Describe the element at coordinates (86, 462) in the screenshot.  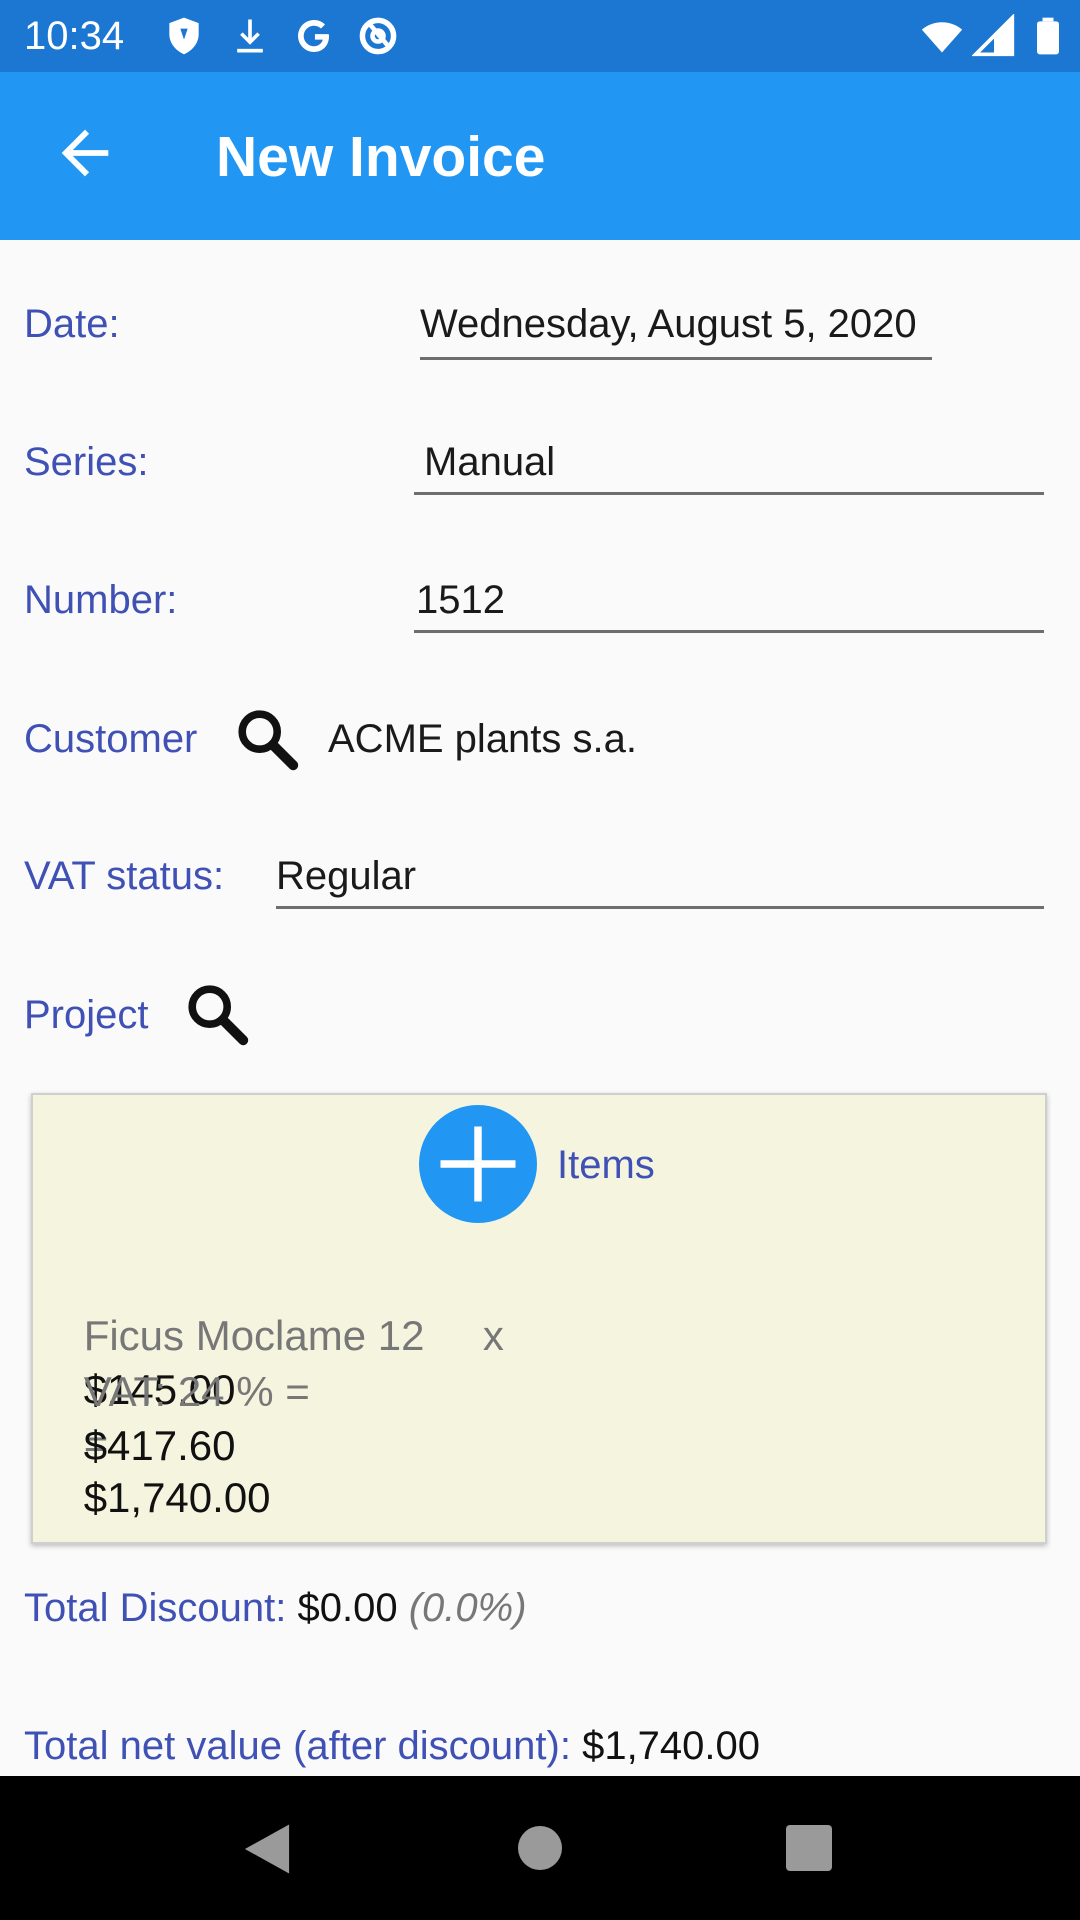
I see `series-label: Series:` at that location.